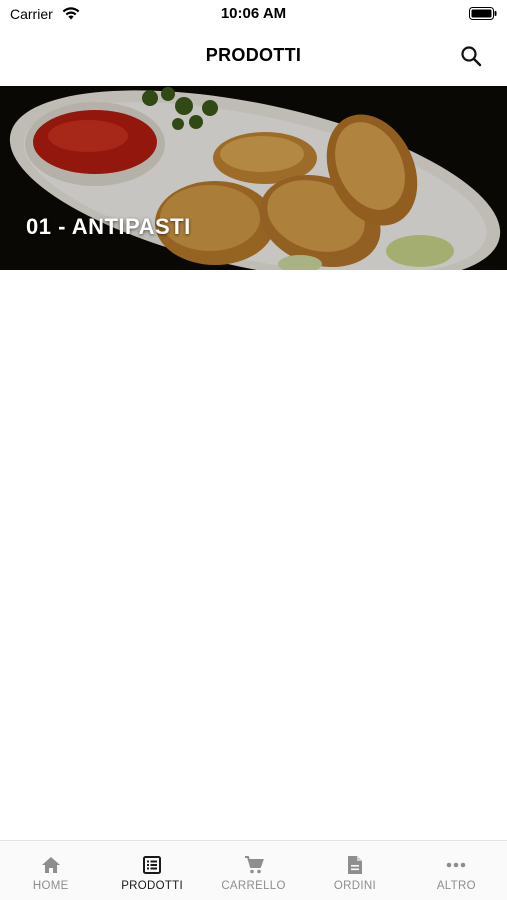 This screenshot has height=900, width=507. I want to click on status-bar: Carrier 10:06 AM, so click(253, 14).